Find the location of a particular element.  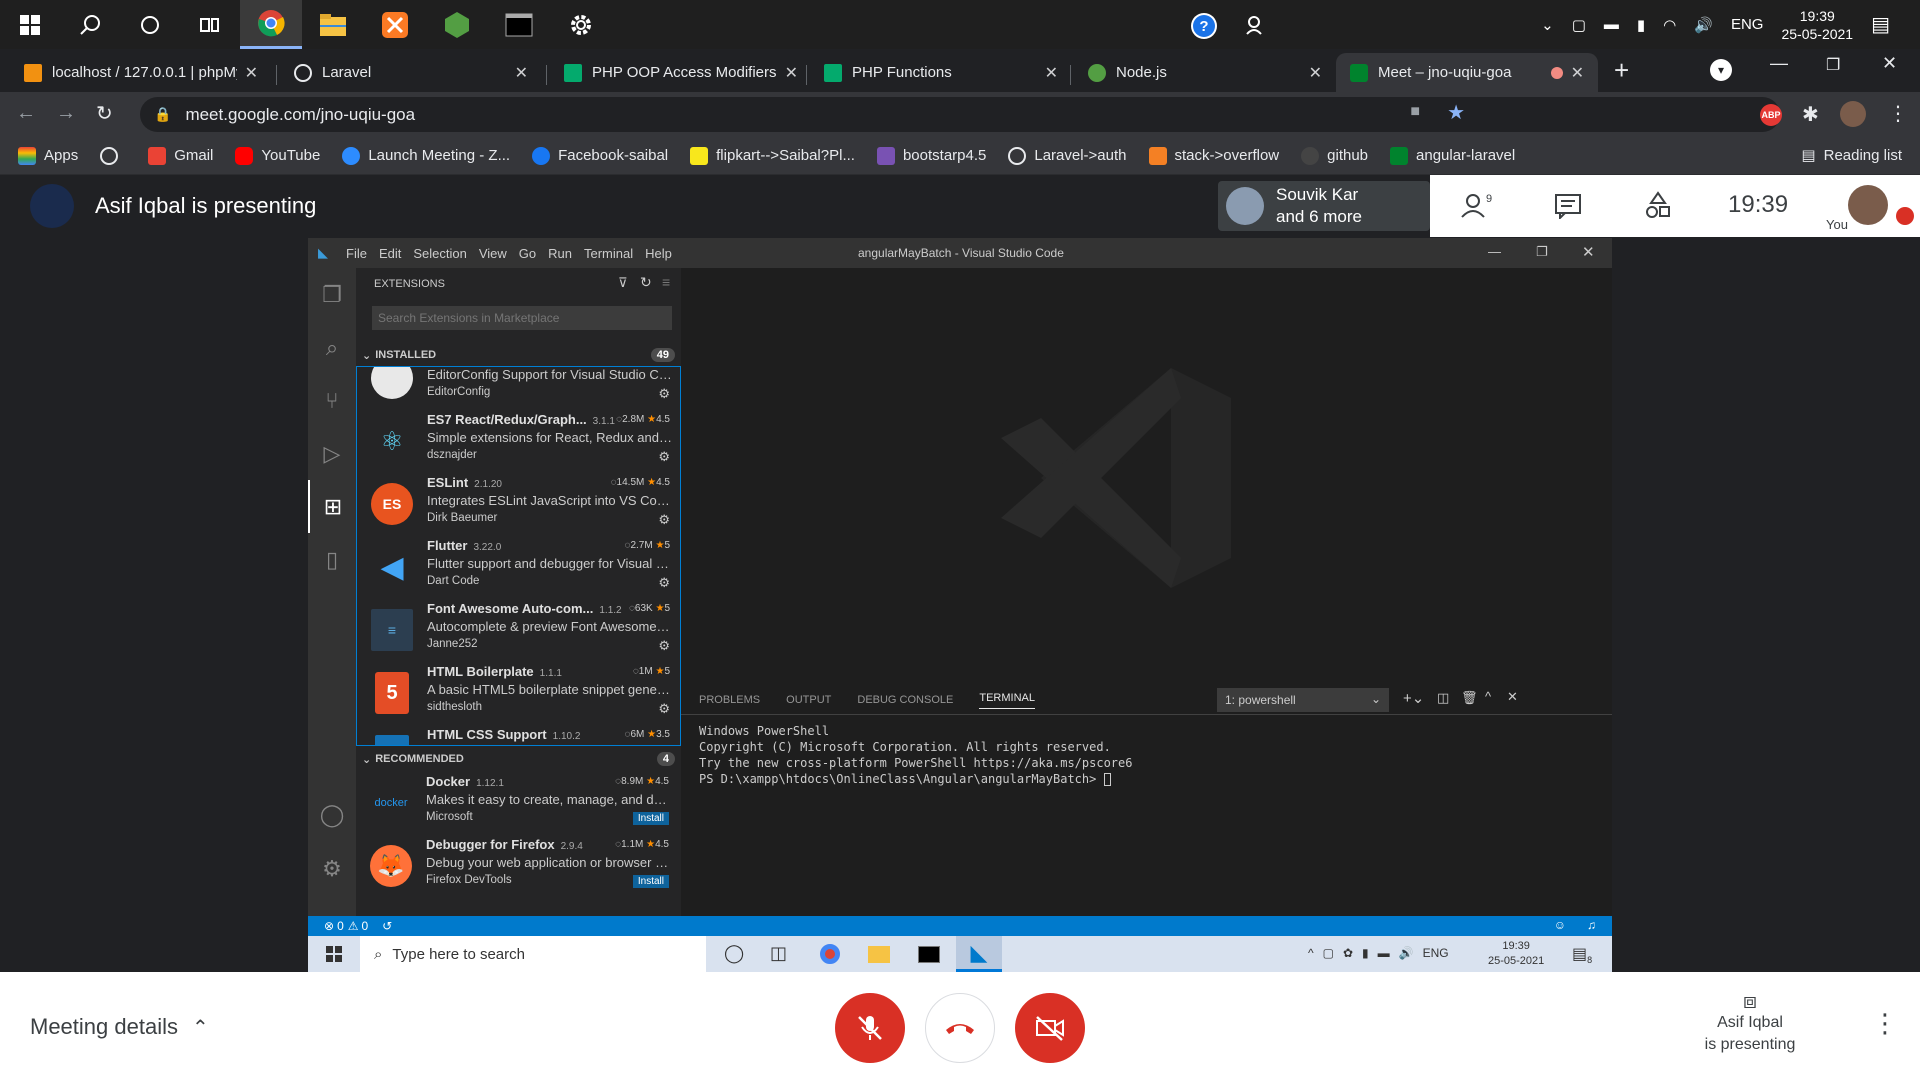

help-icon: ? is located at coordinates (1204, 28).